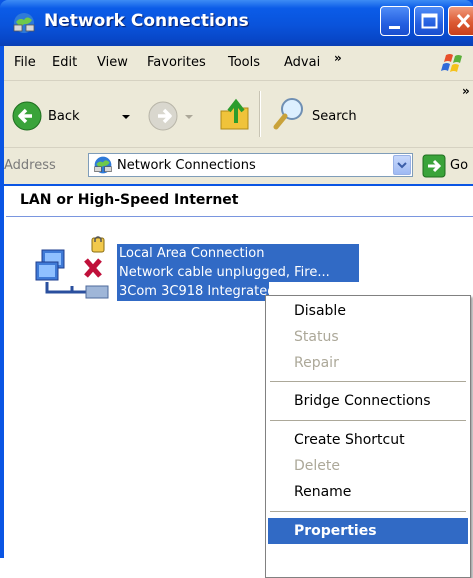  I want to click on menu-overflow-chevron: », so click(338, 58).